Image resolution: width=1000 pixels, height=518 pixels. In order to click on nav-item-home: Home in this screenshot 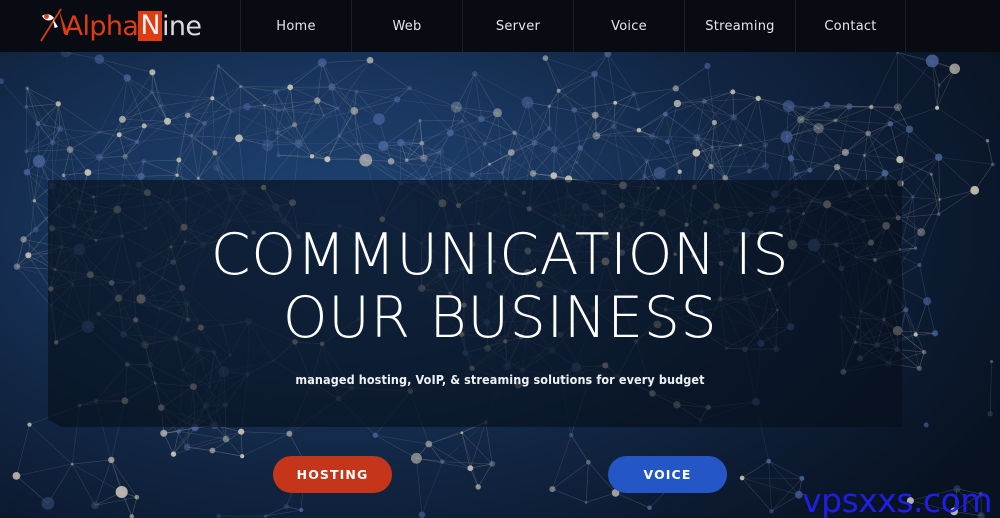, I will do `click(295, 26)`.